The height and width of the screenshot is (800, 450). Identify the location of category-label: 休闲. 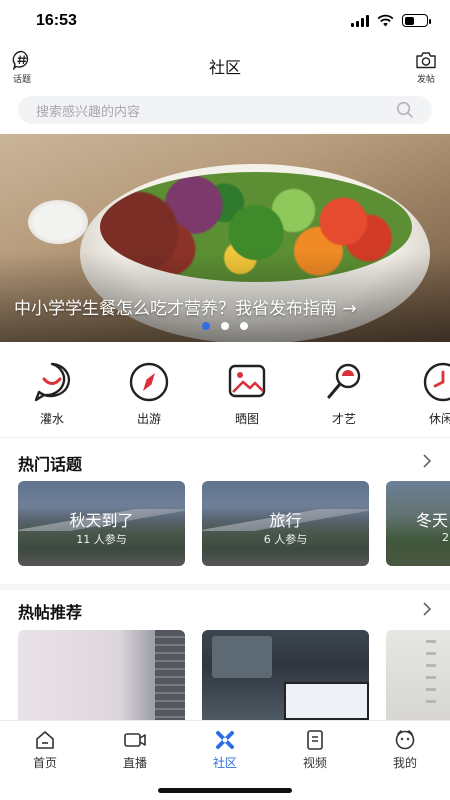
(439, 419).